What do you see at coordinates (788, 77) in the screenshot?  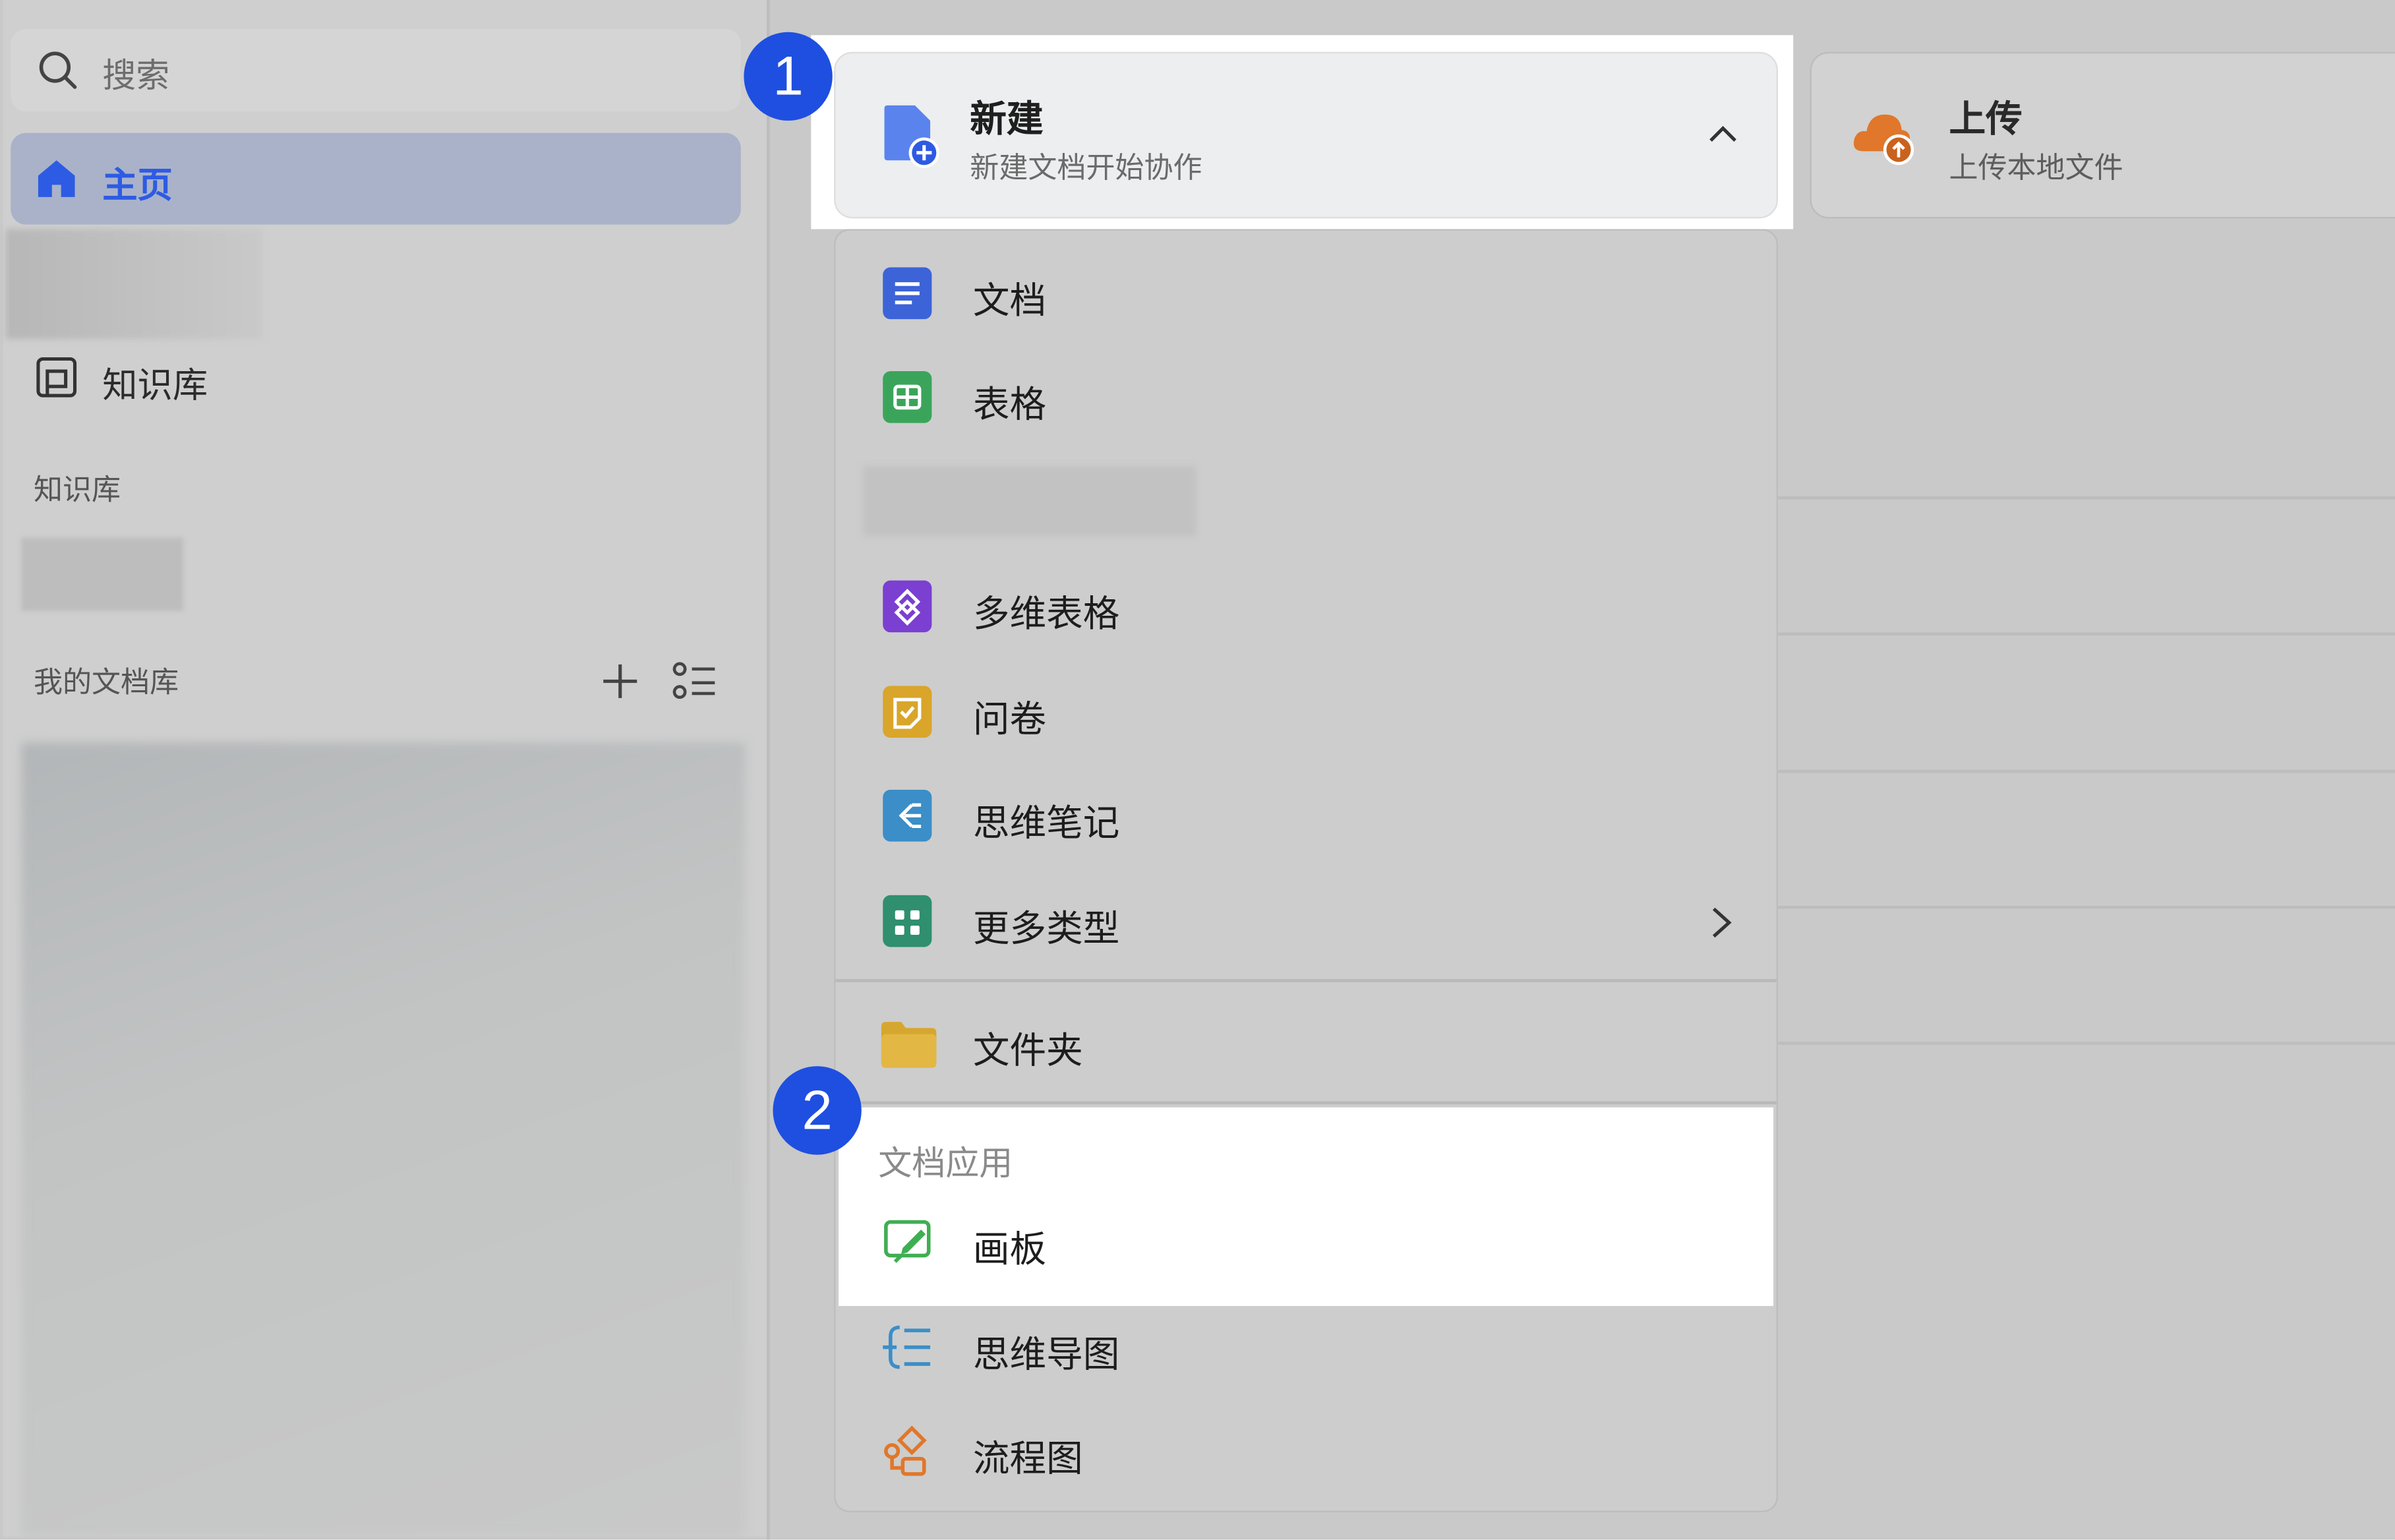 I see `step-badge-1: 1` at bounding box center [788, 77].